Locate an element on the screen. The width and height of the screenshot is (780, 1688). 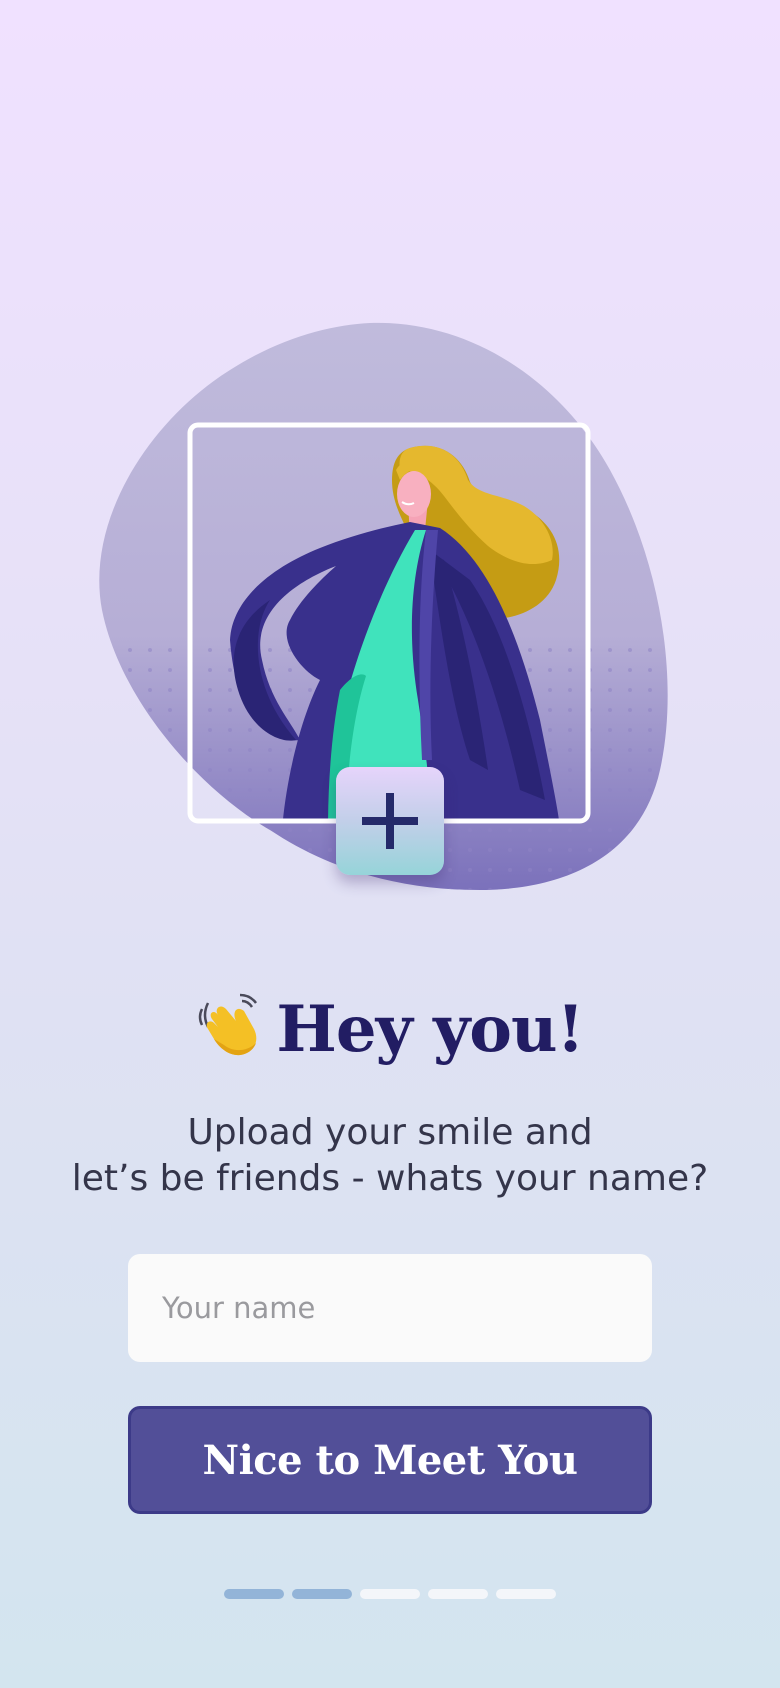
greeting-headline: Hey you! is located at coordinates (390, 1033).